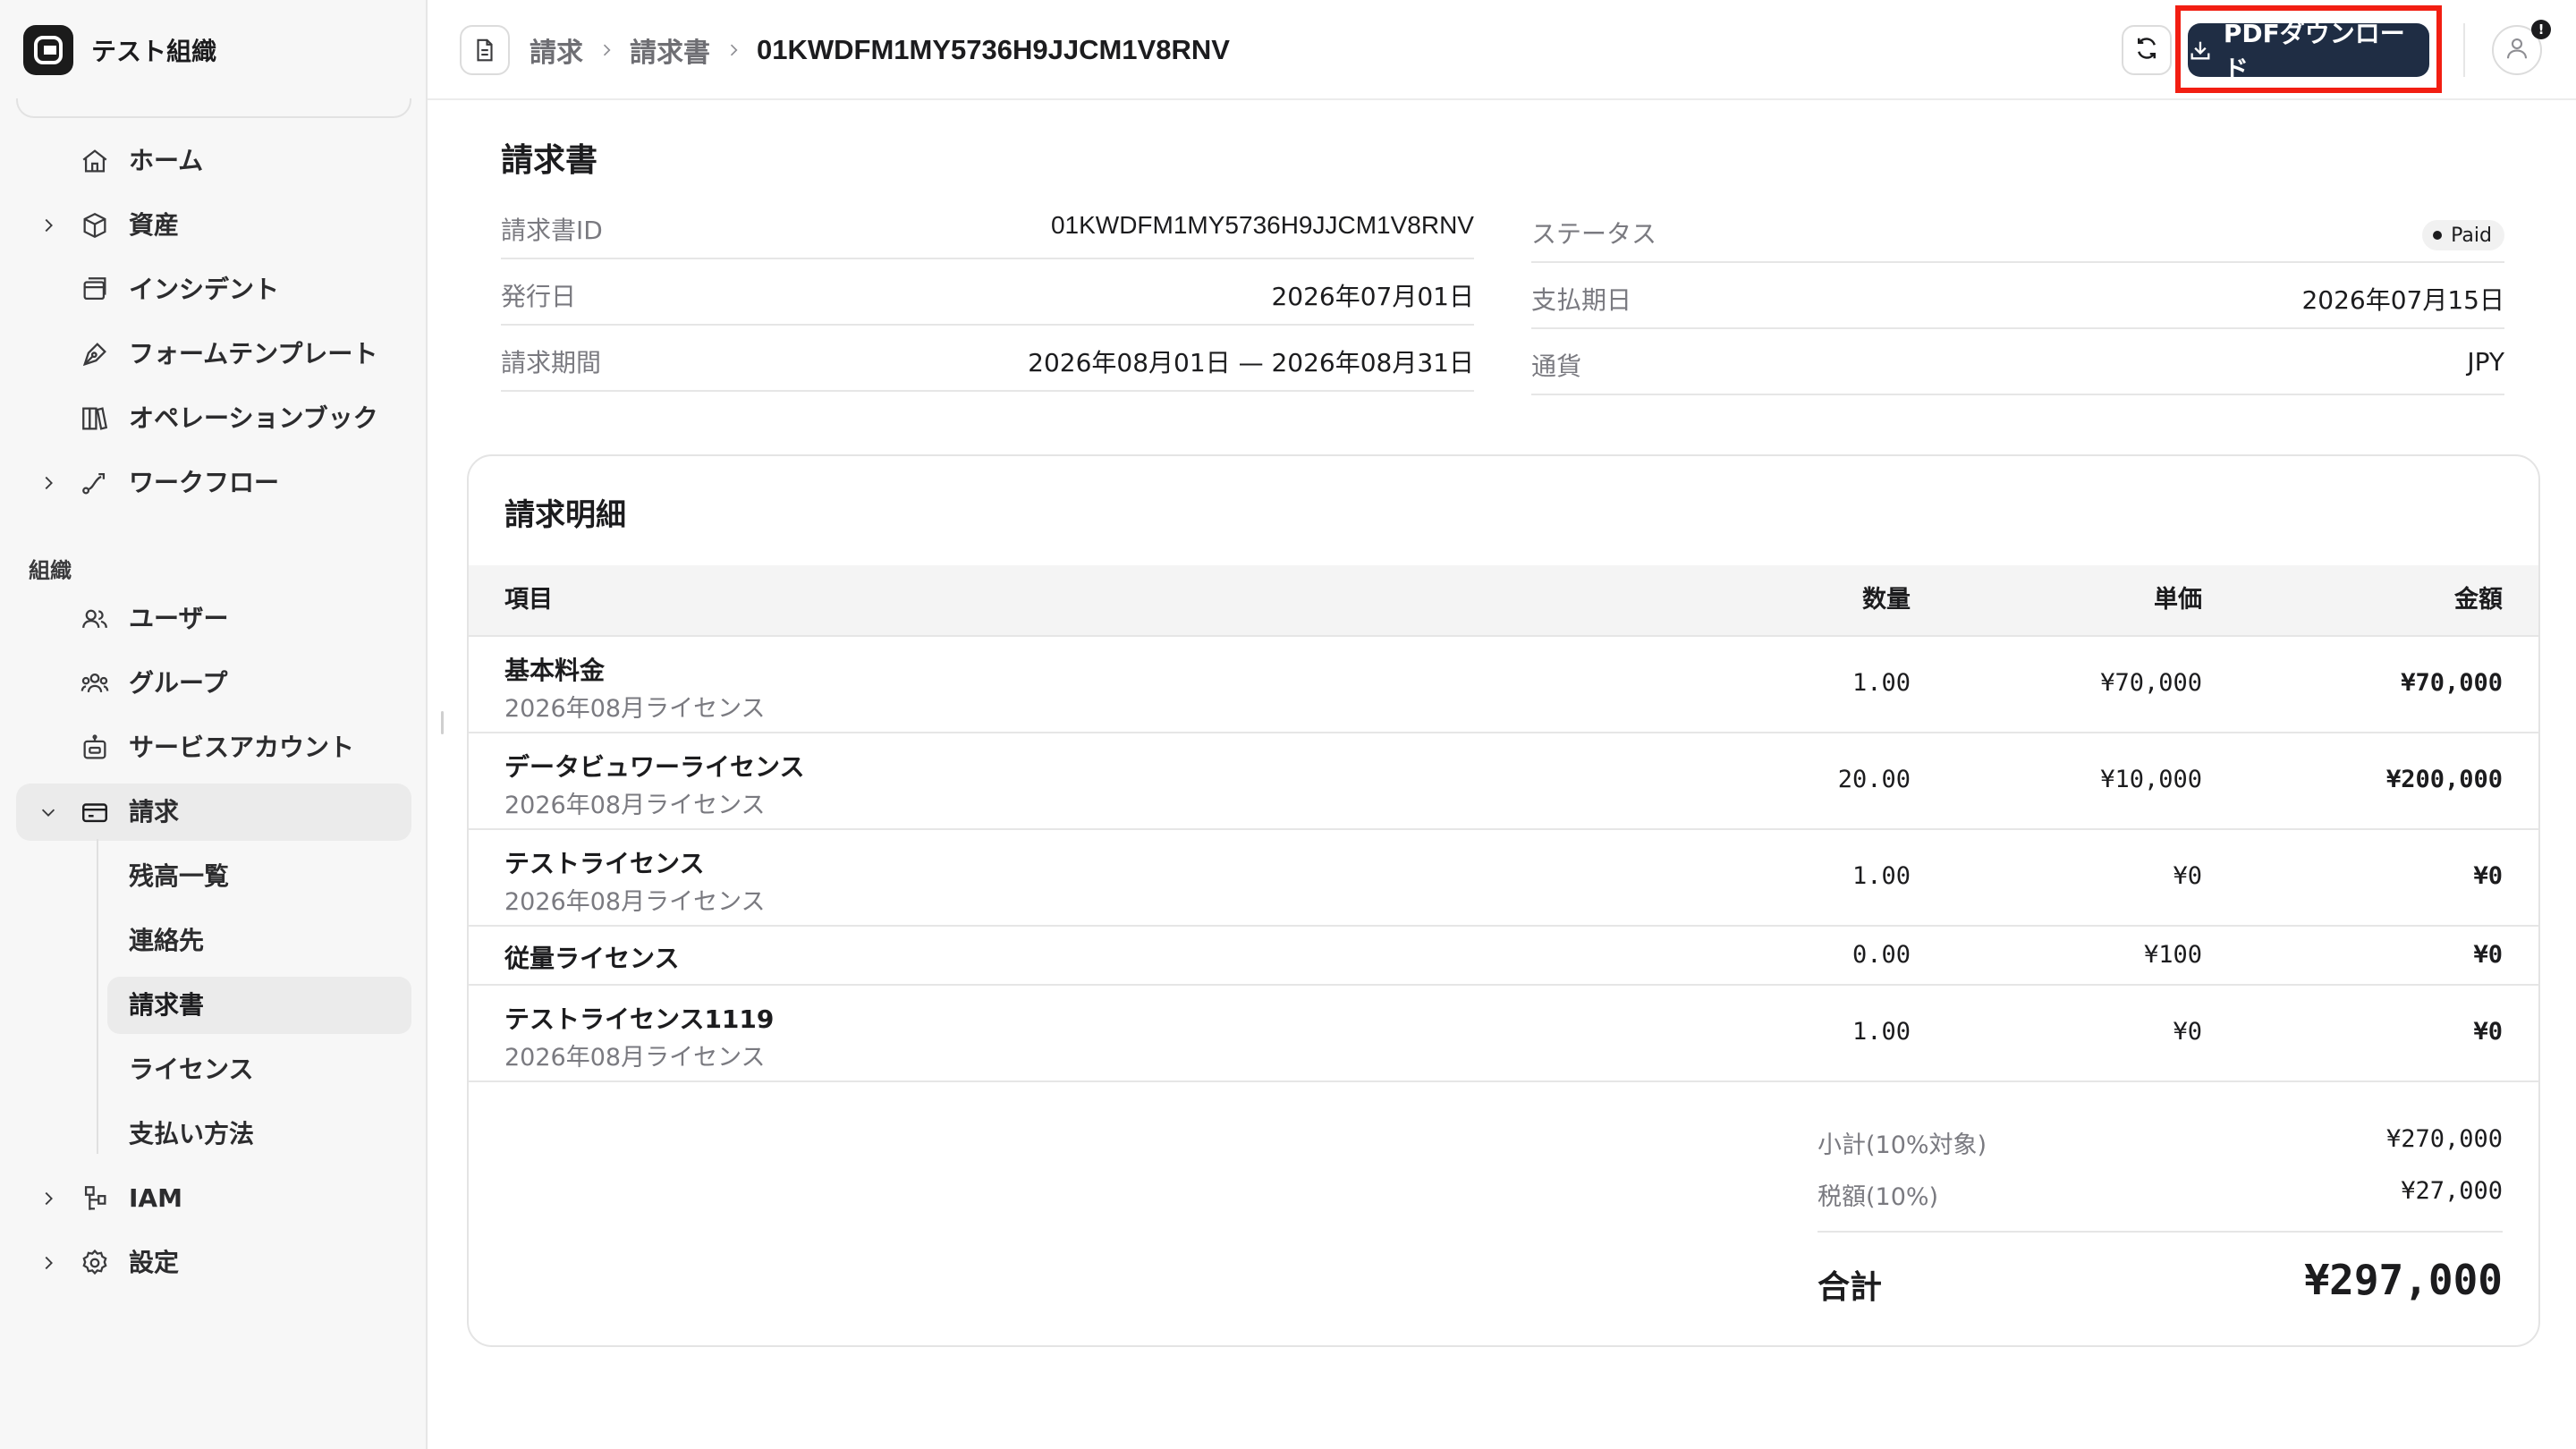  I want to click on org-switcher: テスト組織, so click(119, 50).